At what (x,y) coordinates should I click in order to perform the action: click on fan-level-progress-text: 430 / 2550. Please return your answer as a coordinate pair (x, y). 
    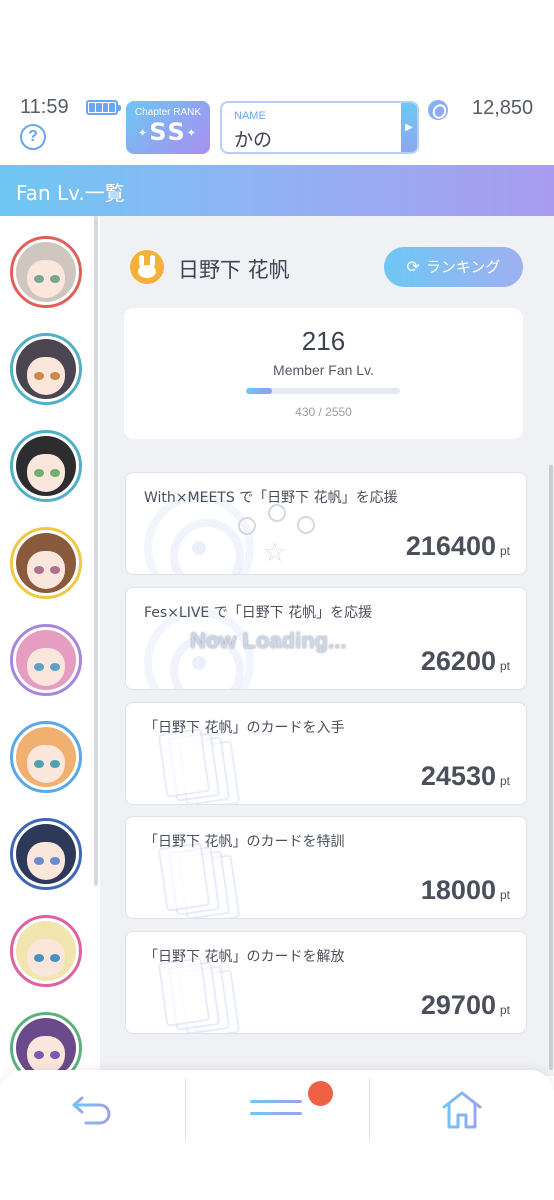
    Looking at the image, I should click on (323, 412).